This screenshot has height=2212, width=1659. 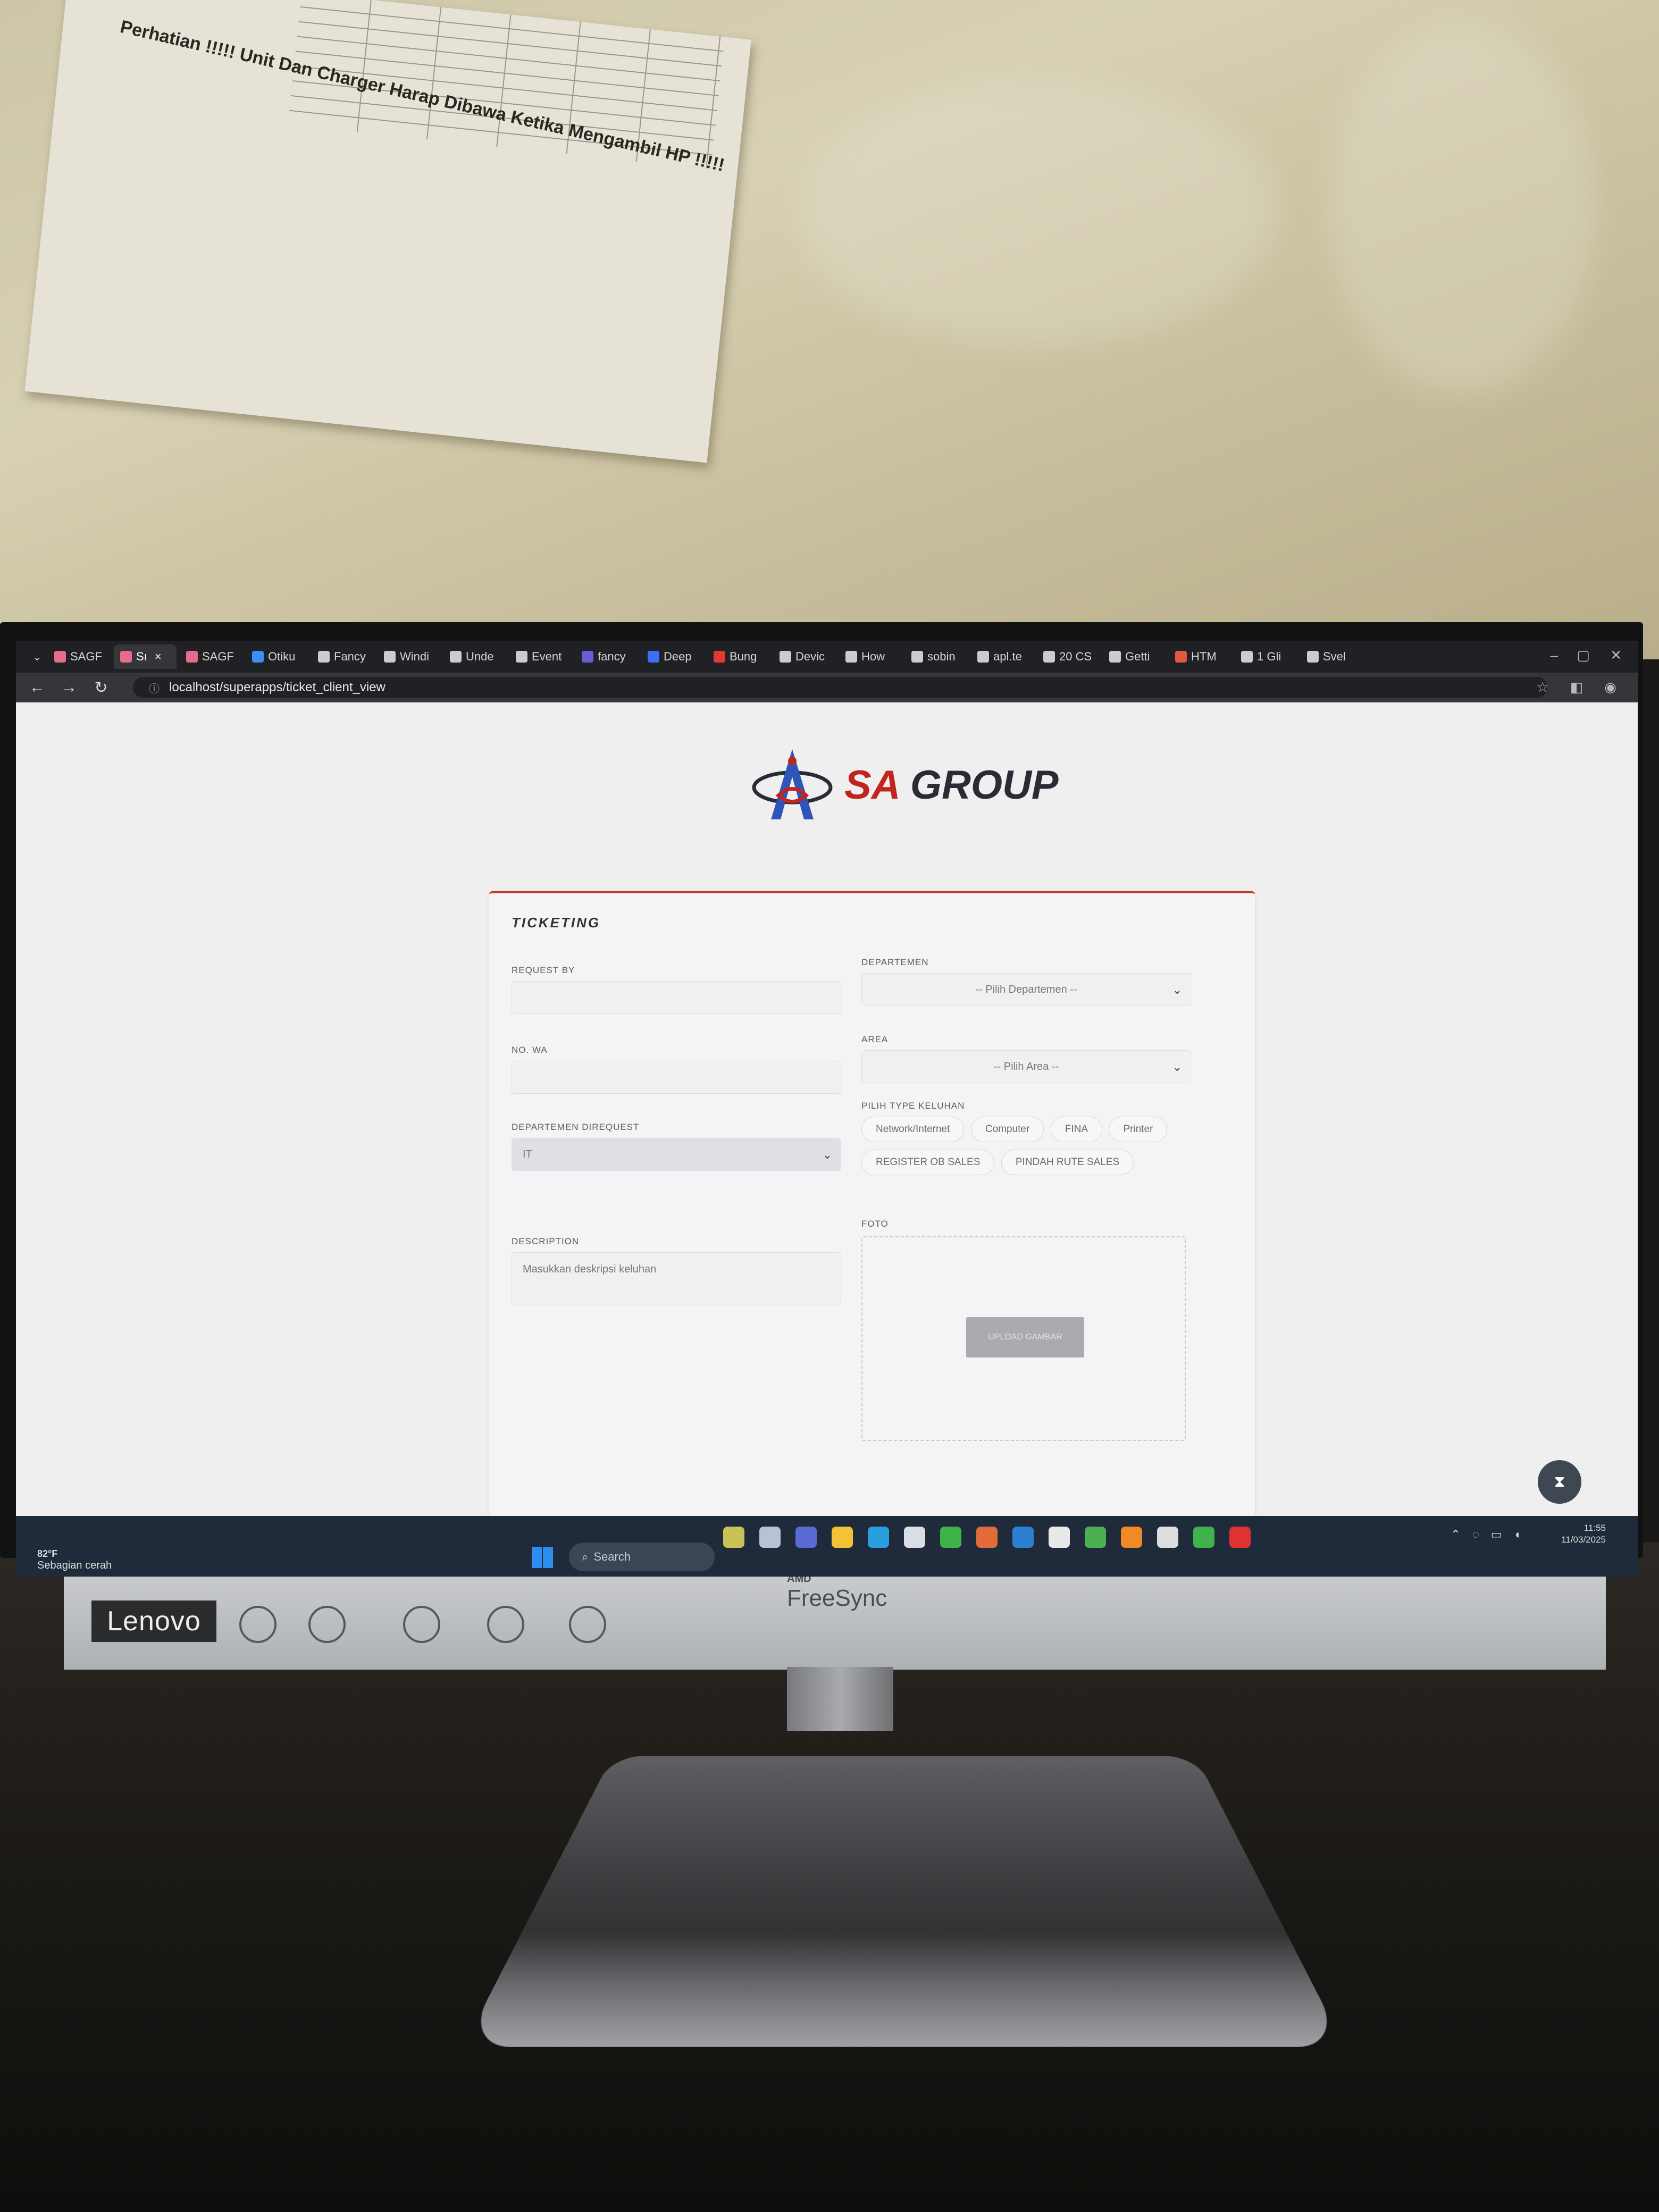 I want to click on clock: 11:55 11/03/2025, so click(x=1583, y=1534).